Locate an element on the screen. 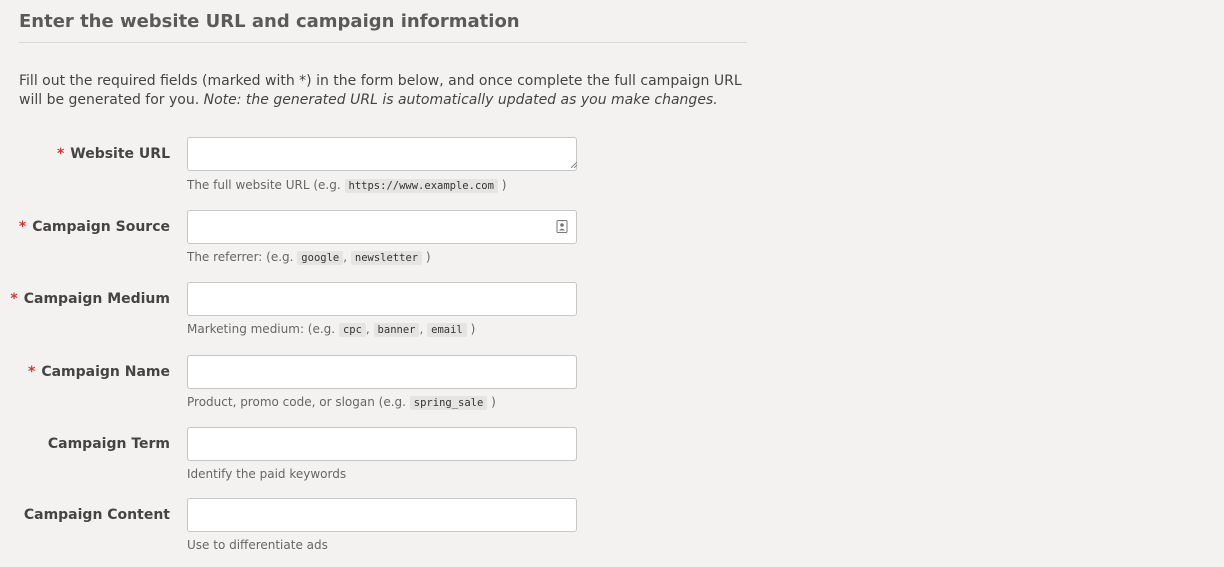 This screenshot has width=1224, height=567. campaign-medium-label: * Campaign Medium is located at coordinates (90, 299).